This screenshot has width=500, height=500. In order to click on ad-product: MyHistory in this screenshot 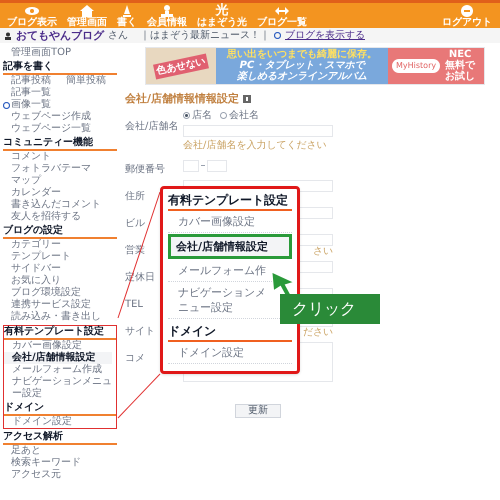, I will do `click(416, 66)`.